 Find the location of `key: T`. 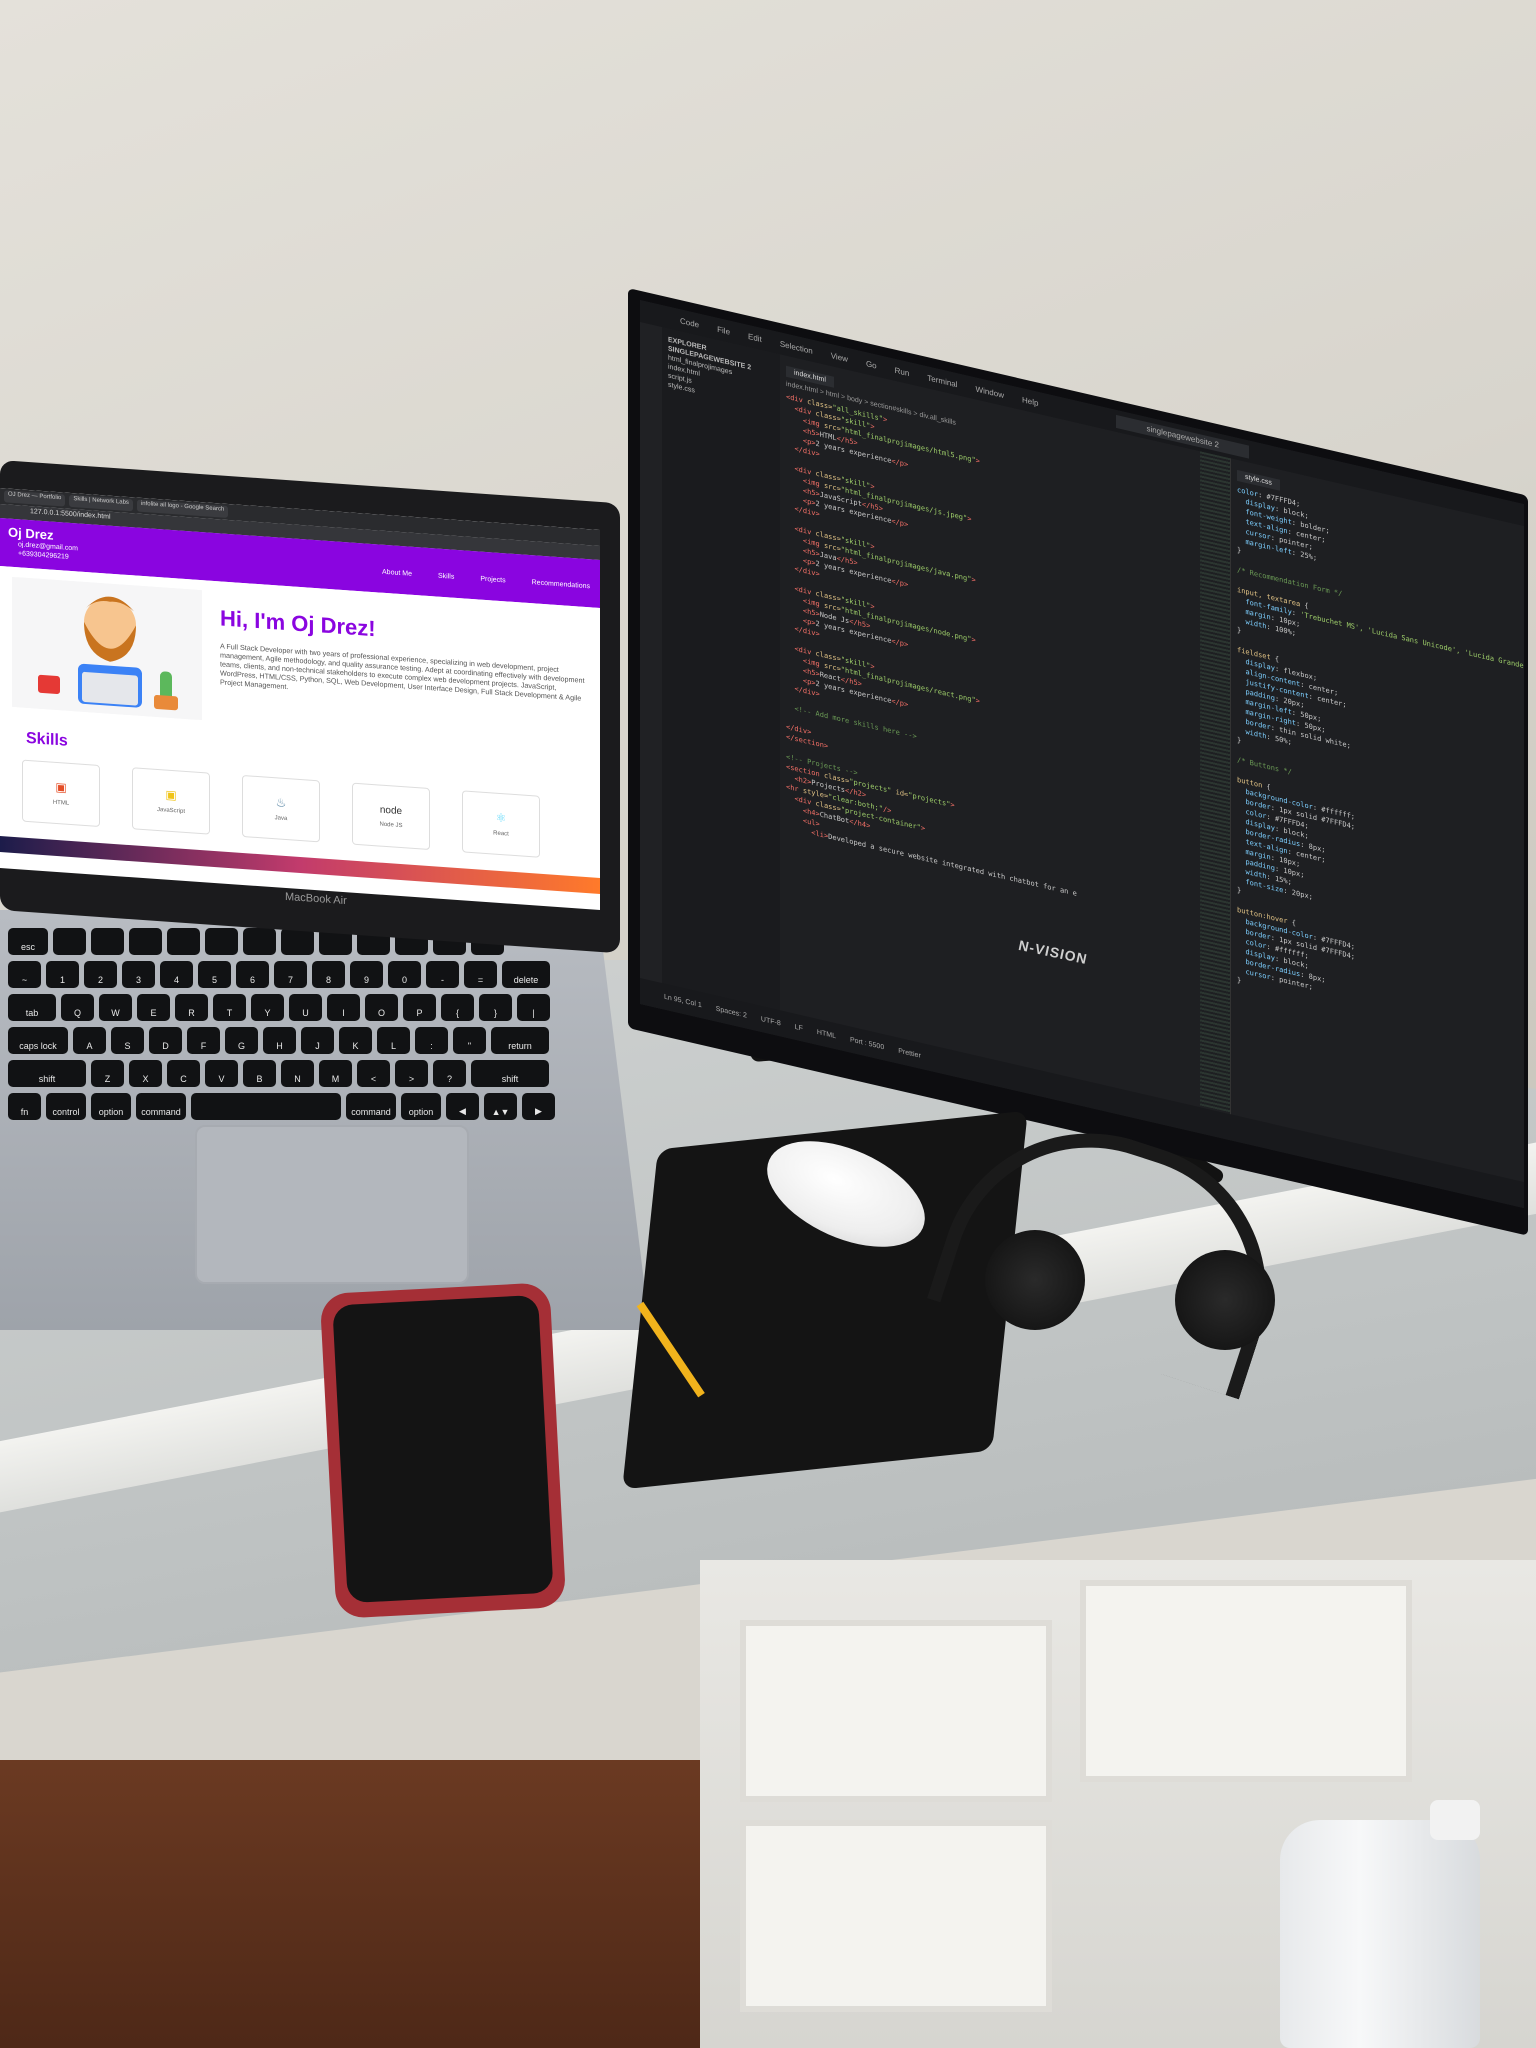

key: T is located at coordinates (229, 1007).